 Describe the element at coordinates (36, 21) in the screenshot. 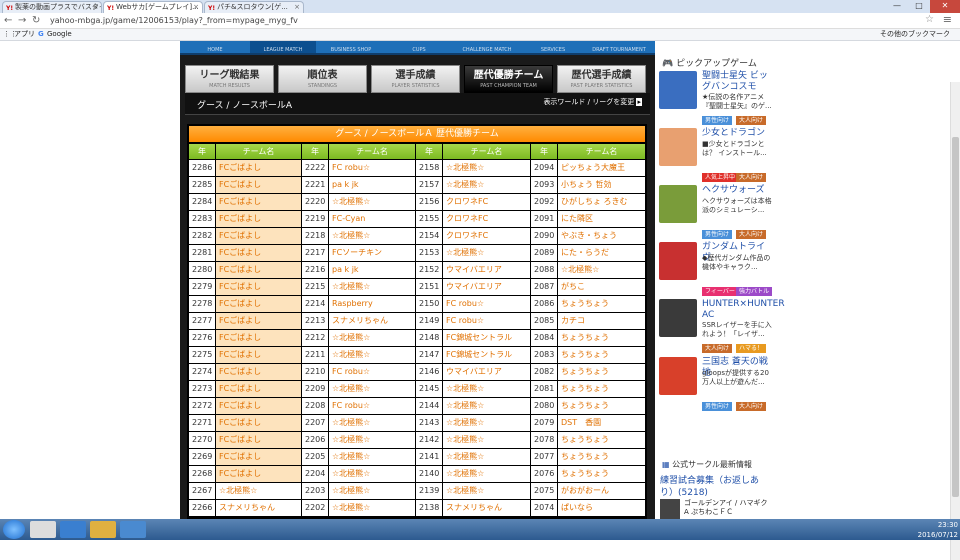

I see `reload-icon: ↻` at that location.